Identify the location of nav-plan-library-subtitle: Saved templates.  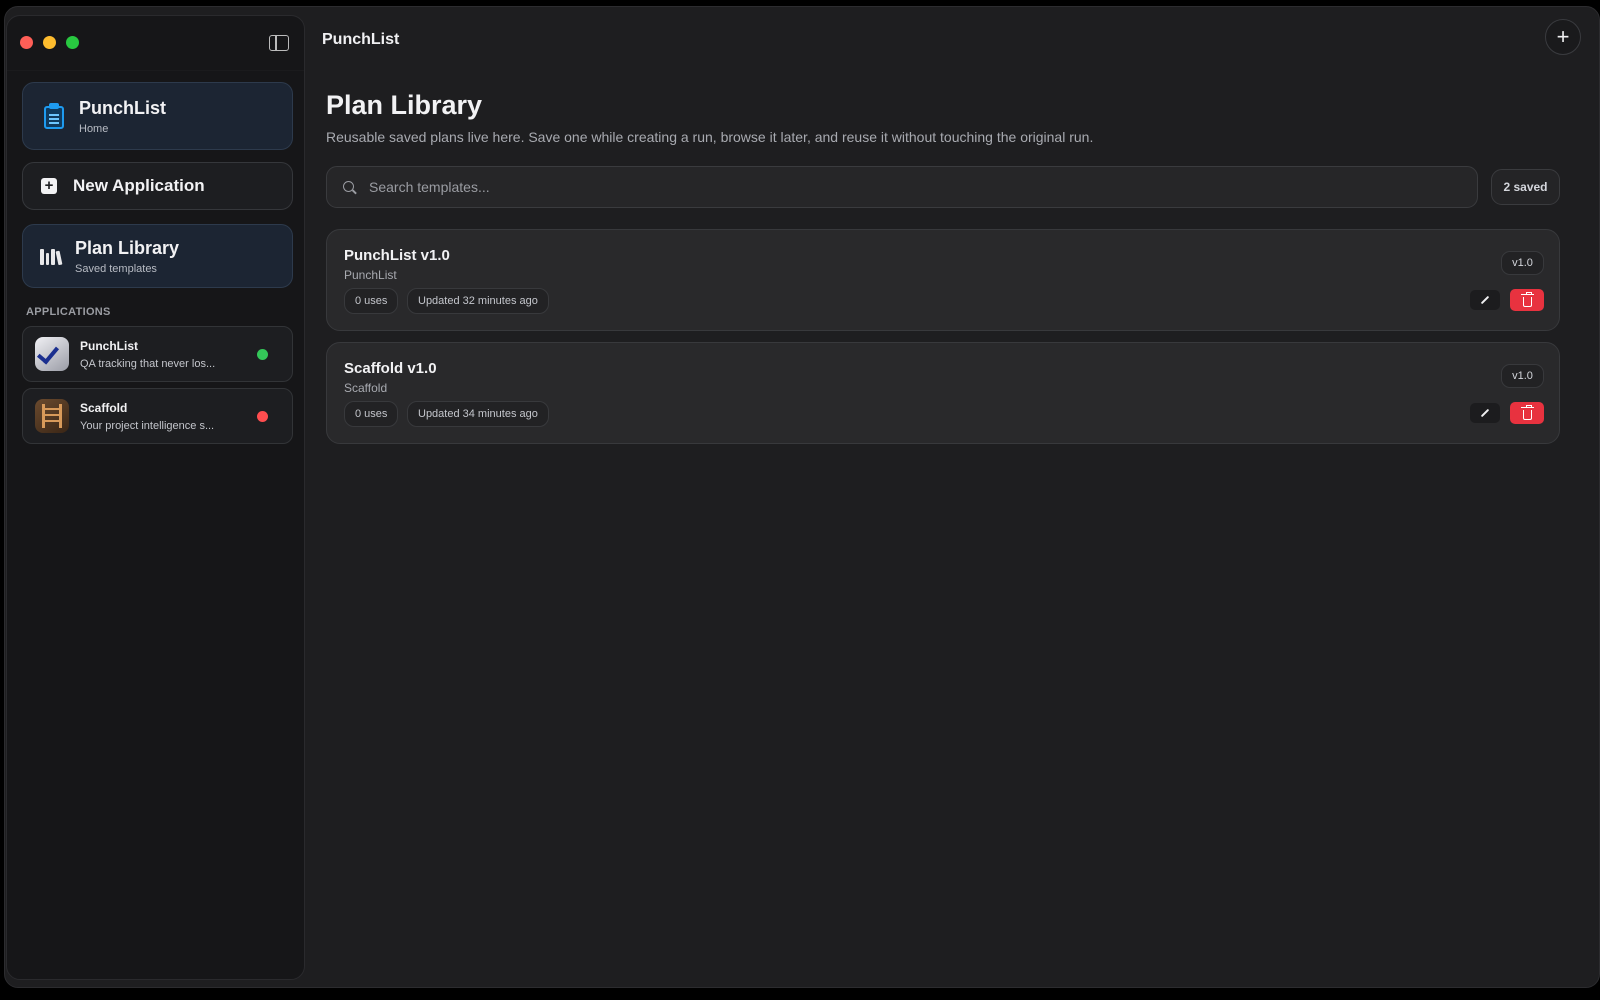
(116, 268).